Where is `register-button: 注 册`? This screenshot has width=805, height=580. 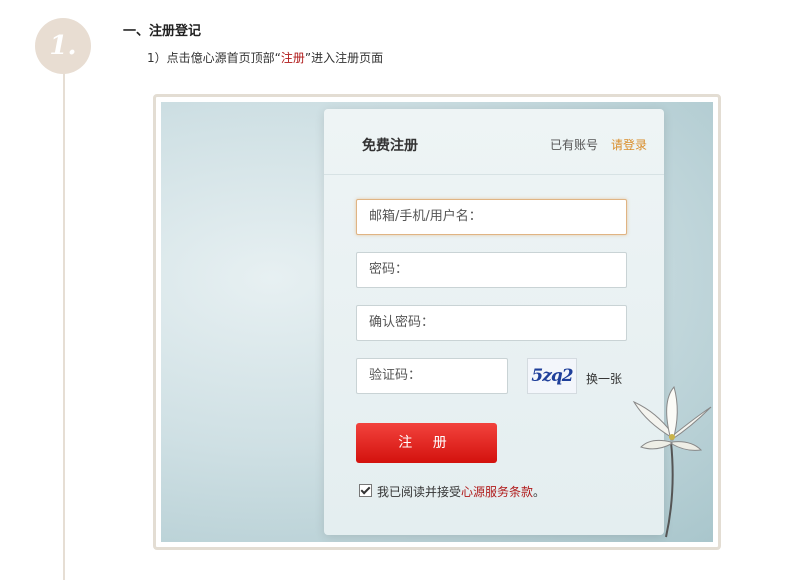 register-button: 注 册 is located at coordinates (426, 443).